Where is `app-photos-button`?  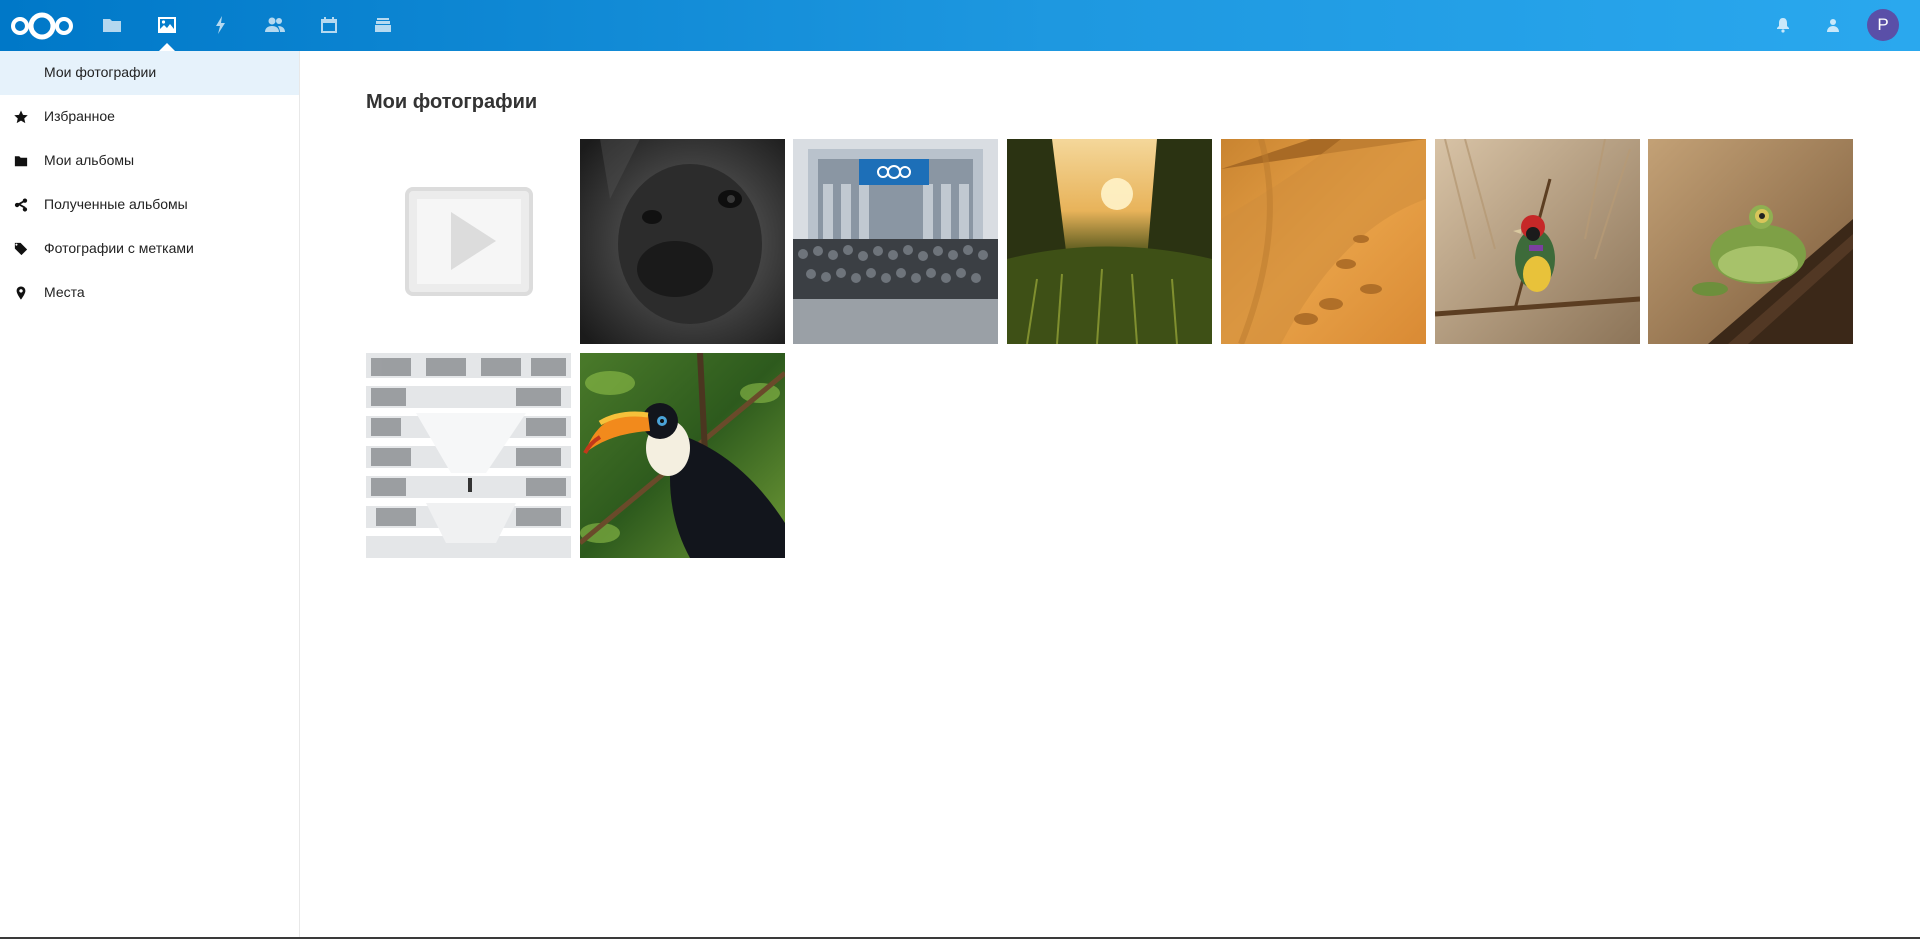
app-photos-button is located at coordinates (167, 25).